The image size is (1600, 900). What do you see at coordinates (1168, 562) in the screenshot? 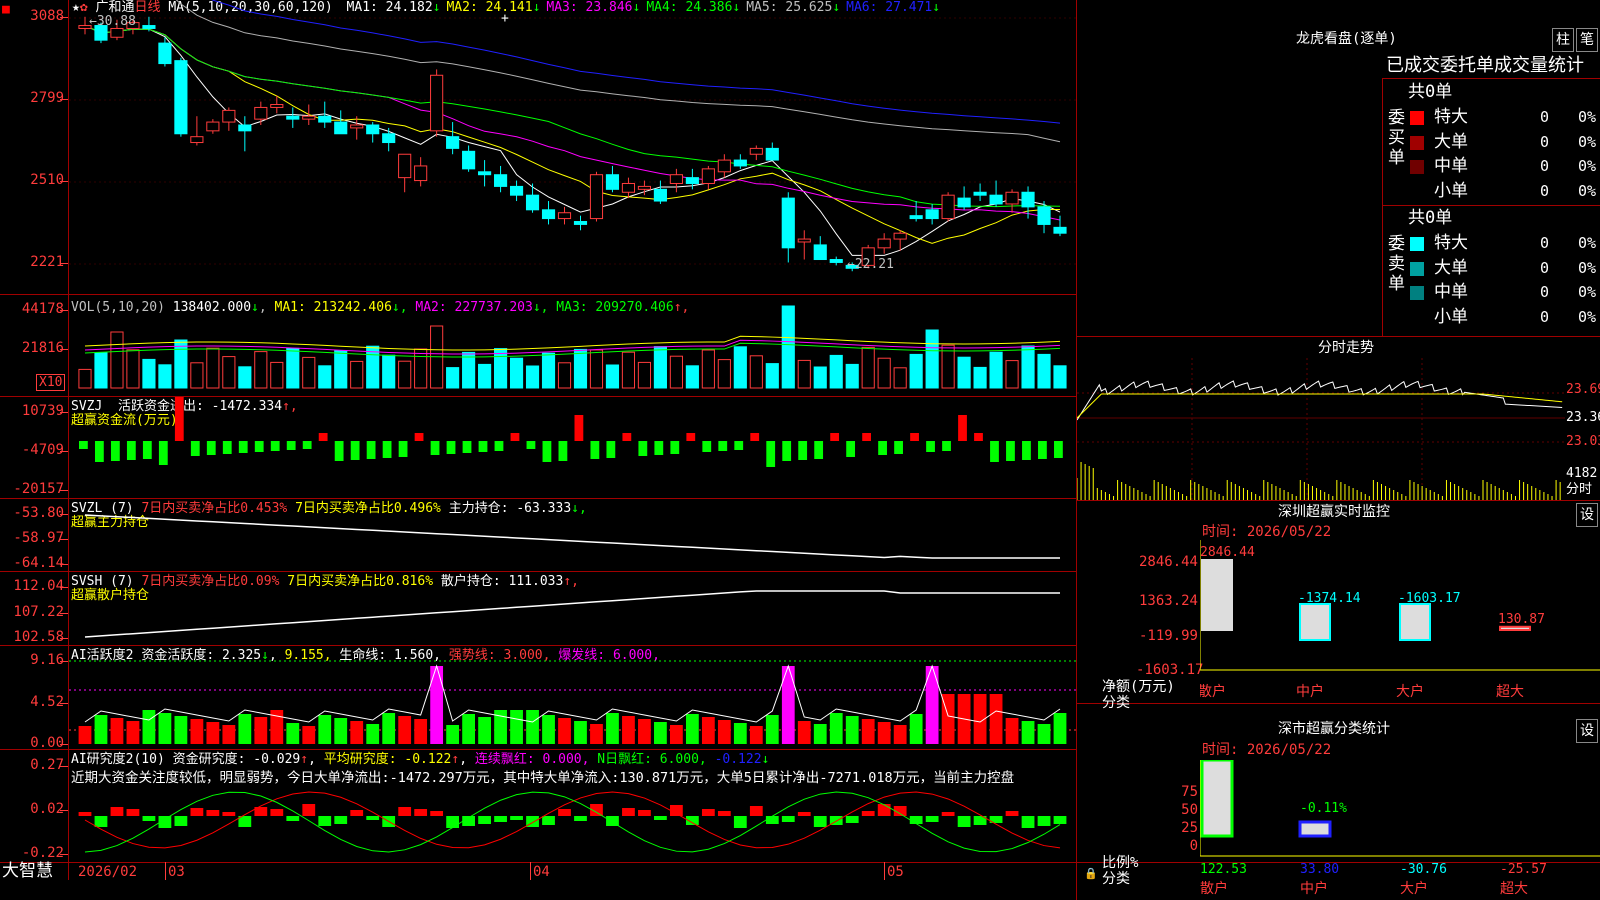
I see `y-tick: 2846.44` at bounding box center [1168, 562].